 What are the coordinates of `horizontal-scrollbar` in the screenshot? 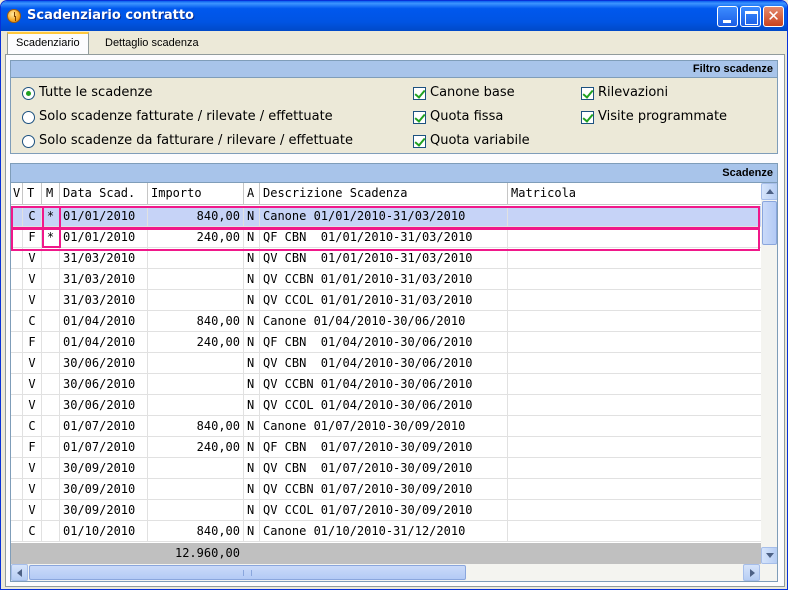 It's located at (394, 572).